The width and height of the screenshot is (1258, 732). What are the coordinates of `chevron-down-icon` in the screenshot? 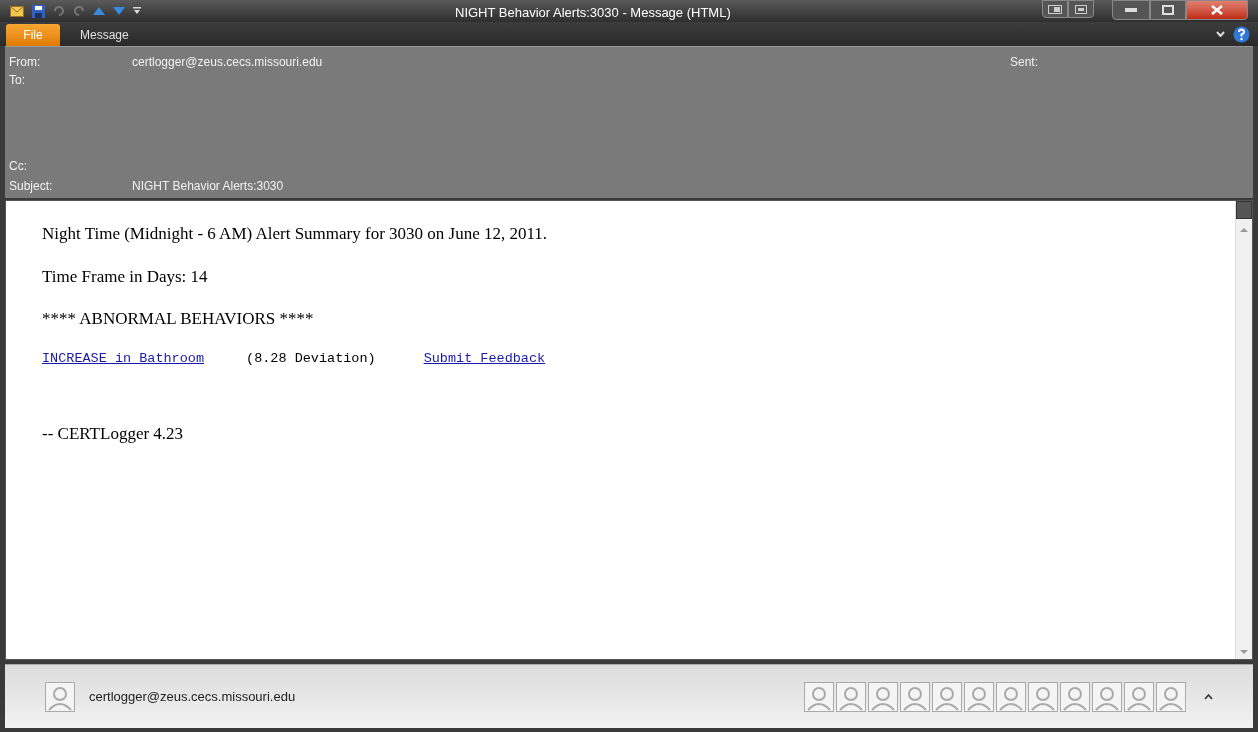 It's located at (1220, 34).